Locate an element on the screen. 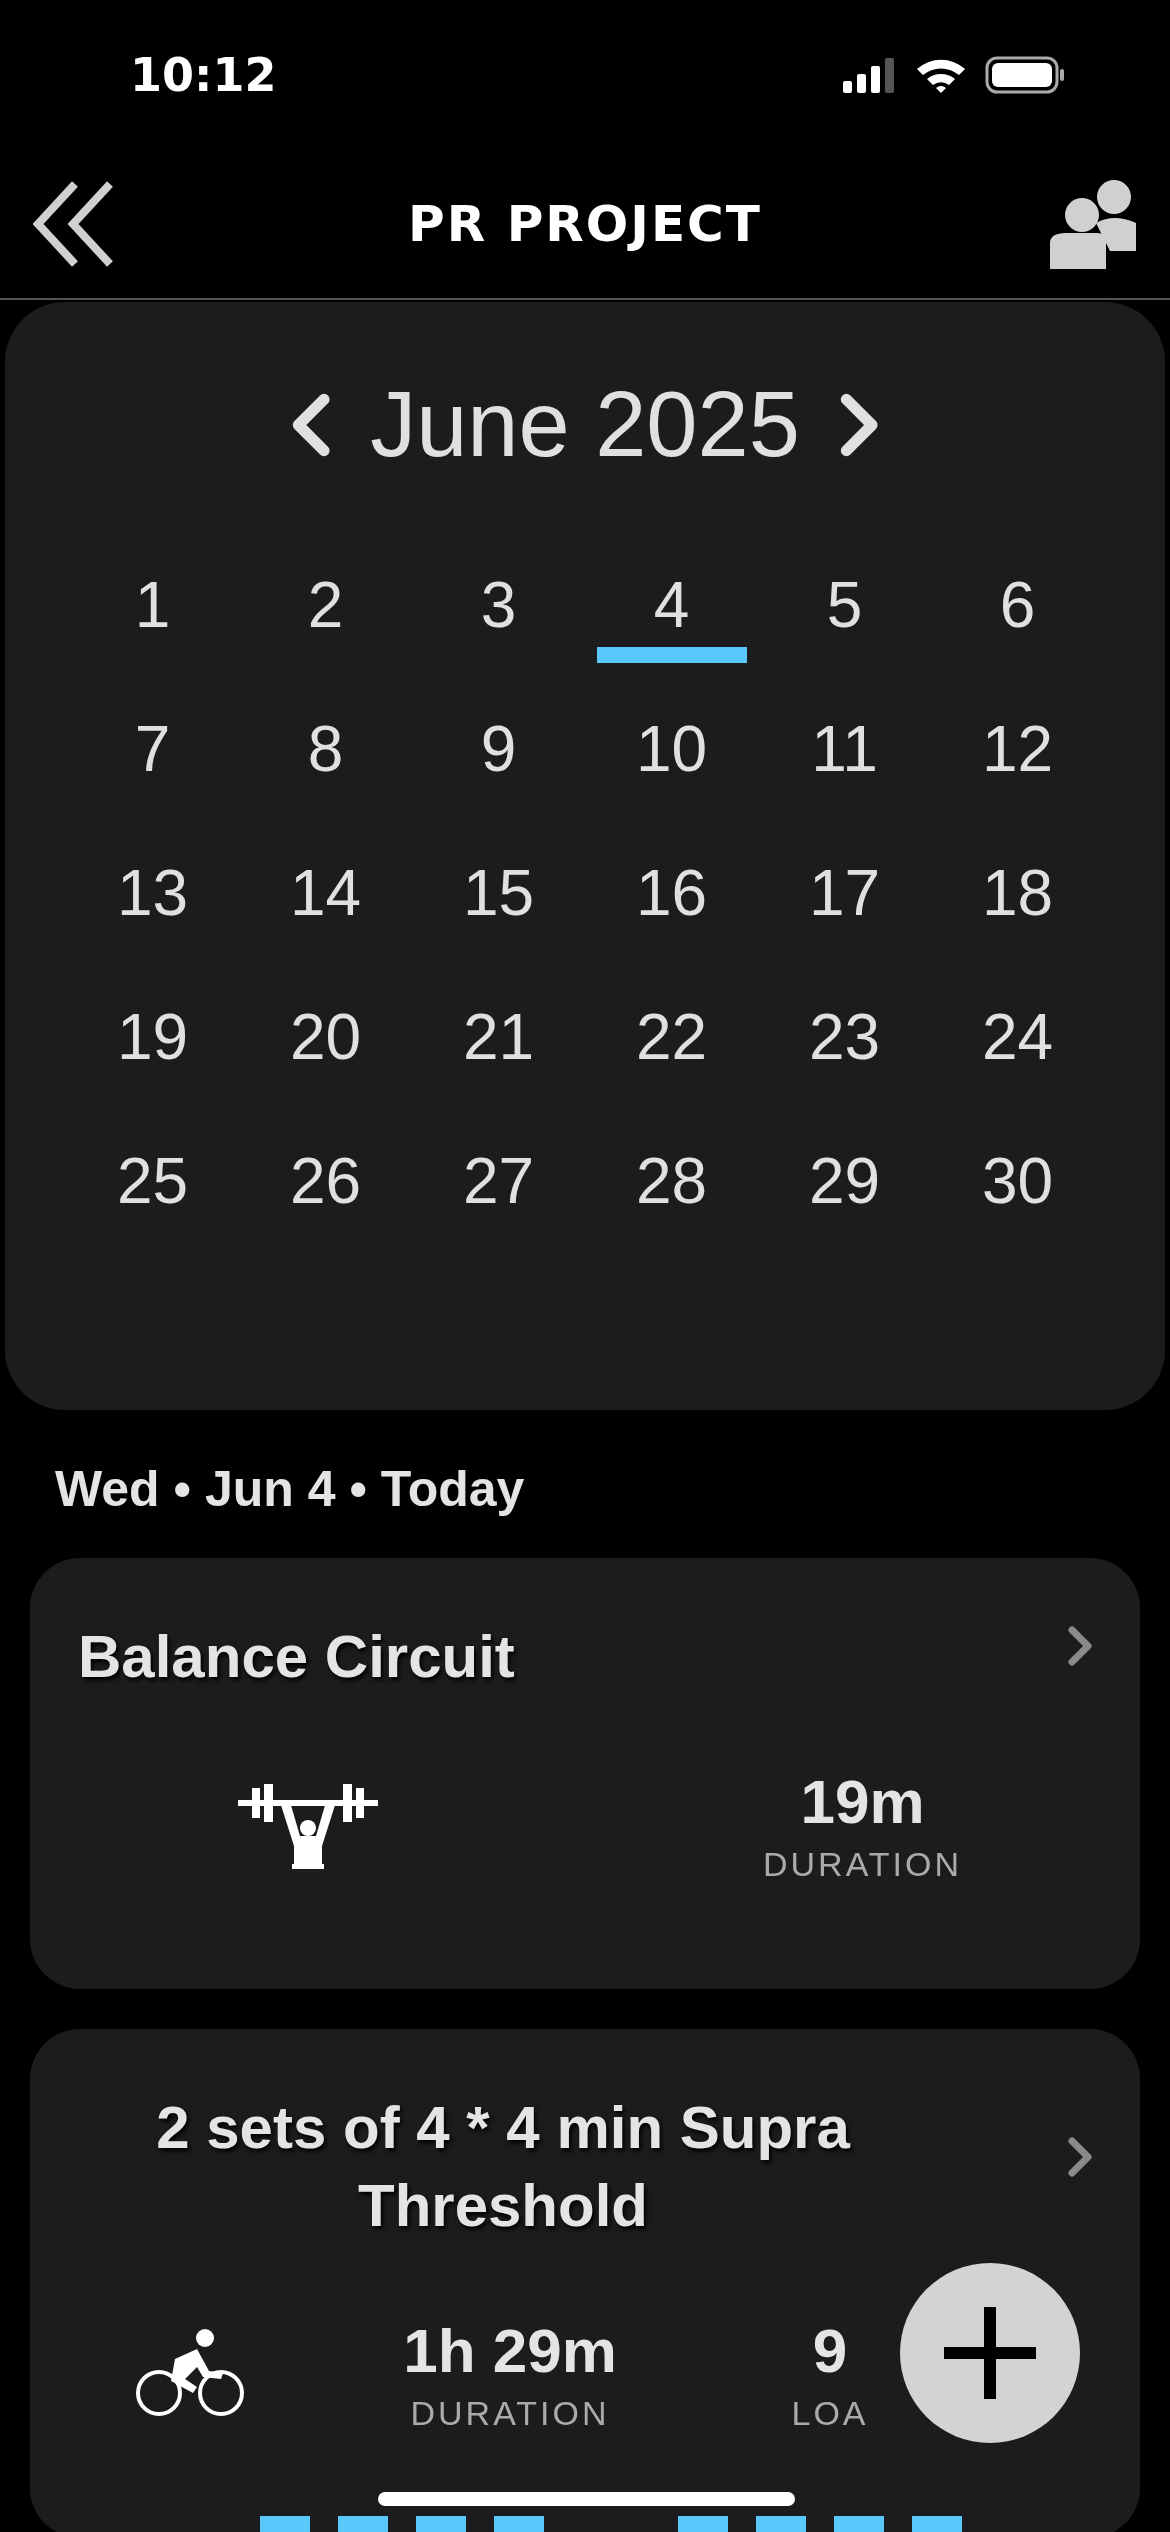  status-time: 10:12 is located at coordinates (203, 75).